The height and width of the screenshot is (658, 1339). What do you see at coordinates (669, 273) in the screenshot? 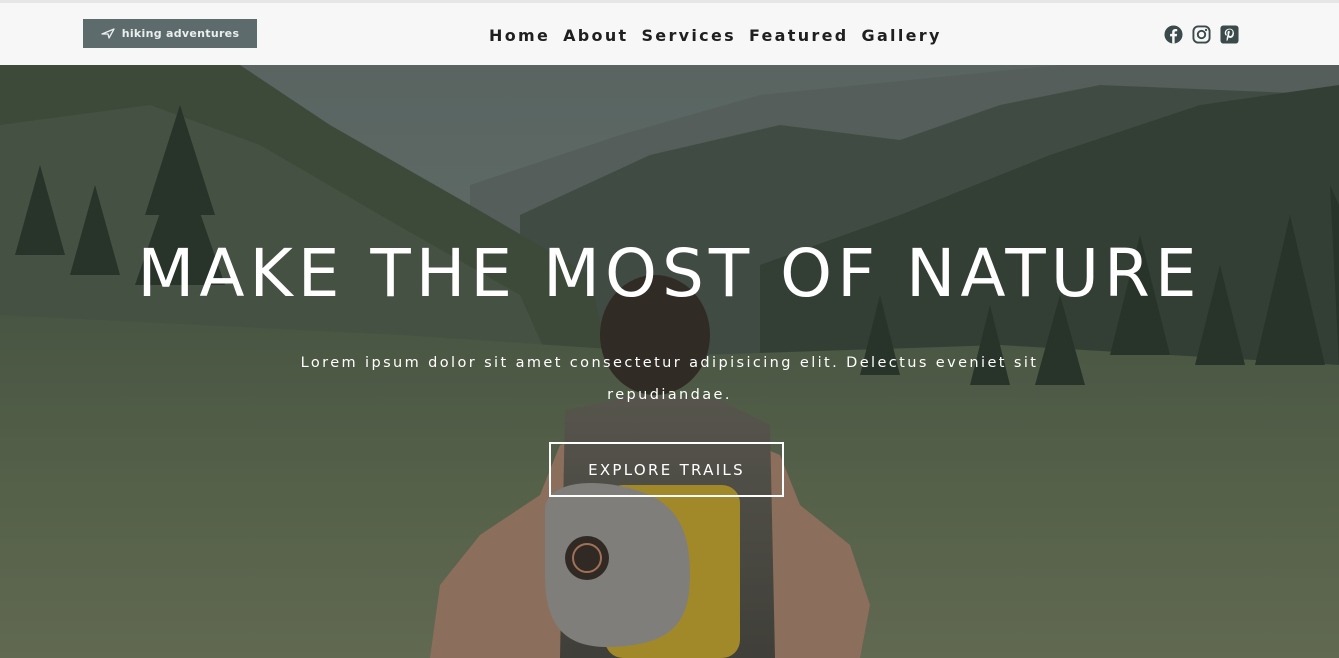
I see `hero-title: MAKE THE MOST OF NATURE` at bounding box center [669, 273].